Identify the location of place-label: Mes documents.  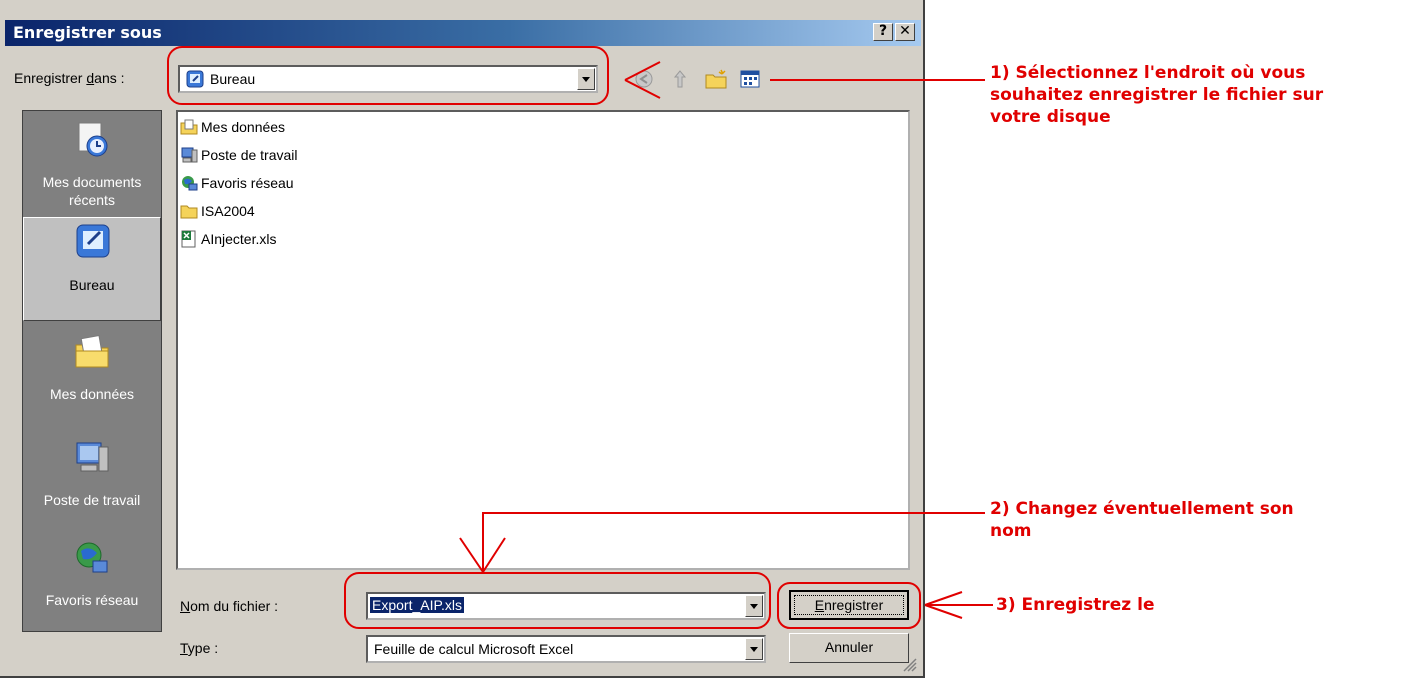
(92, 182).